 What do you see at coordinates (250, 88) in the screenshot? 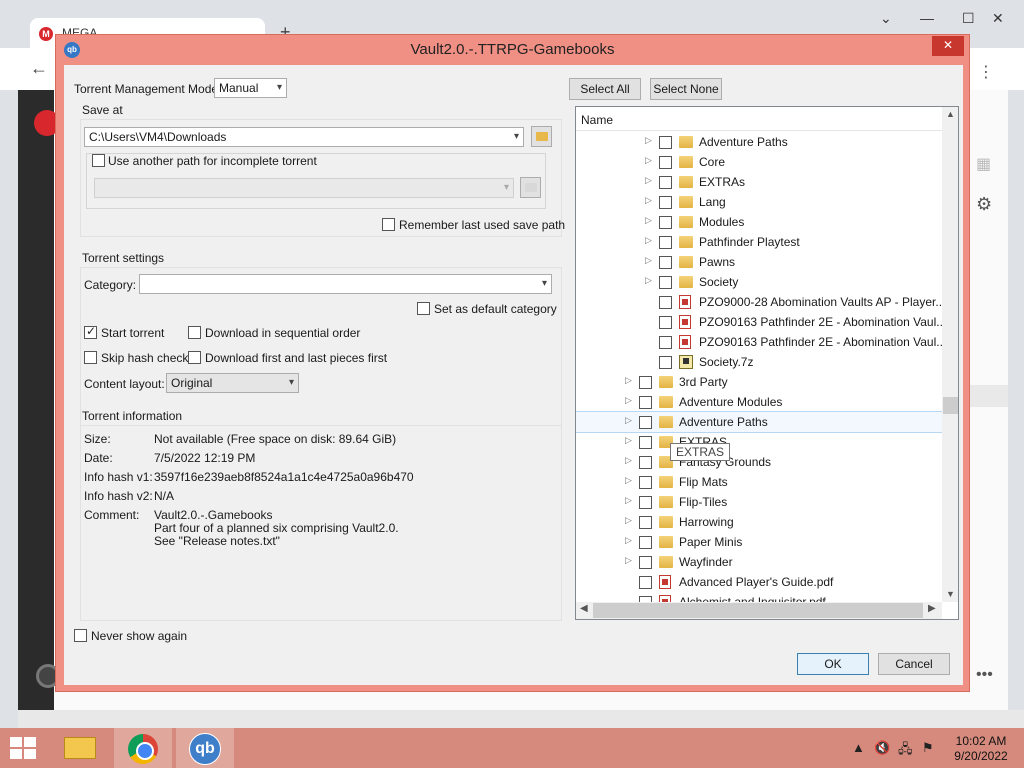
I see `management-mode-select: Manual ▾` at bounding box center [250, 88].